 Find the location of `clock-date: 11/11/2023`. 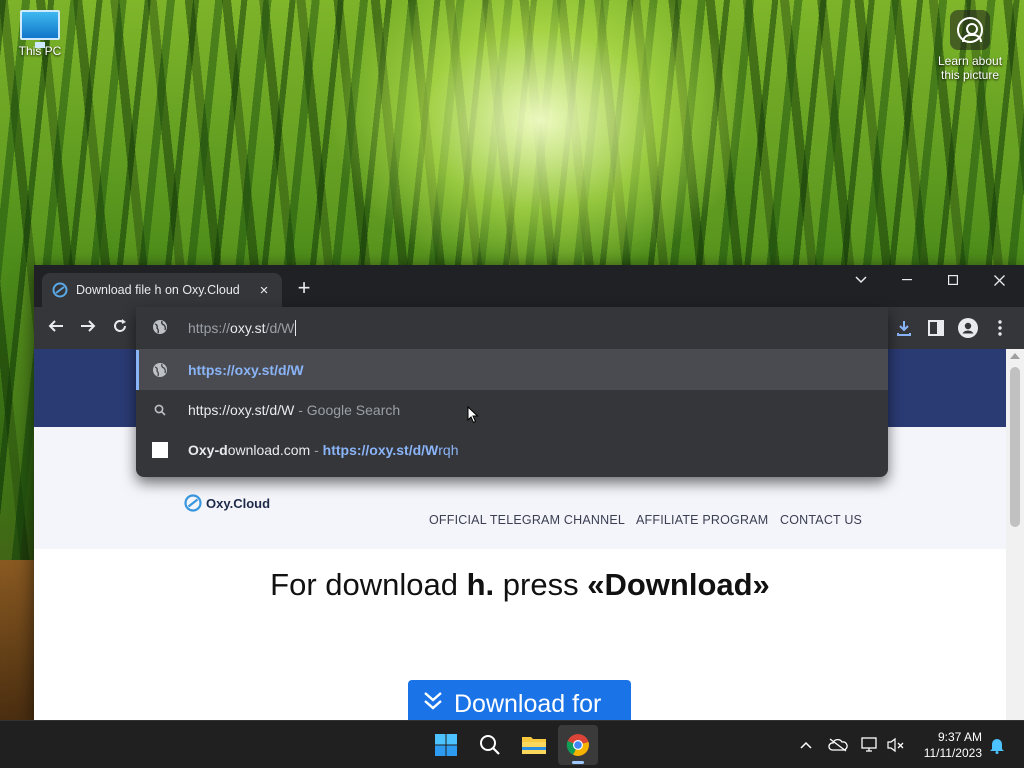

clock-date: 11/11/2023 is located at coordinates (952, 753).